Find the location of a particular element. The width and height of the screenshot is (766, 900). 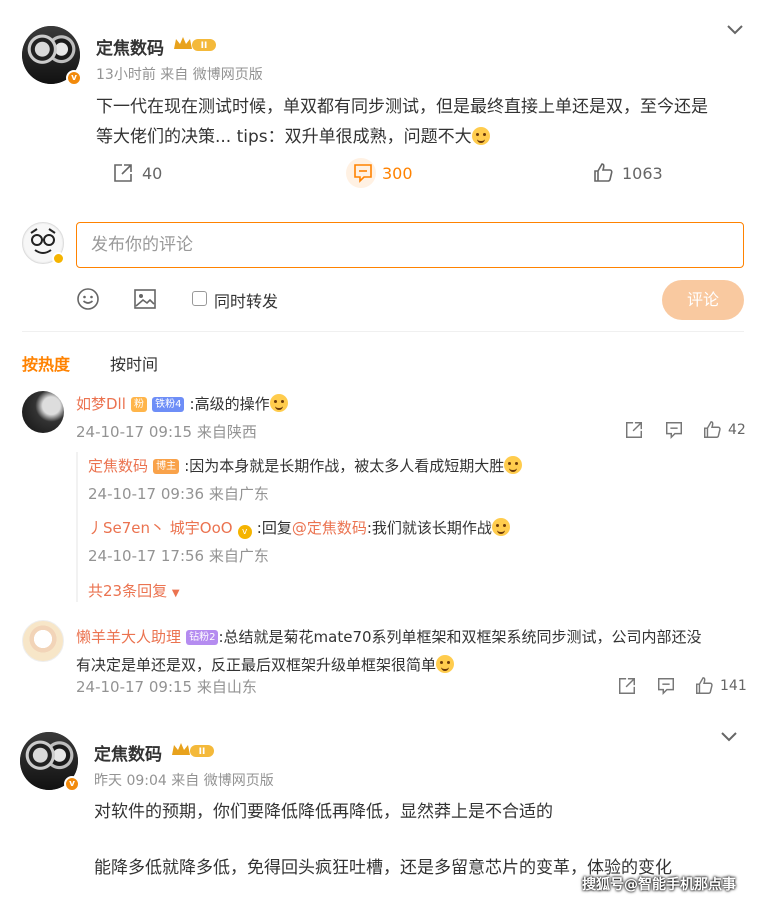

watermark: 搜狐号@智能手机那点事 is located at coordinates (659, 885).